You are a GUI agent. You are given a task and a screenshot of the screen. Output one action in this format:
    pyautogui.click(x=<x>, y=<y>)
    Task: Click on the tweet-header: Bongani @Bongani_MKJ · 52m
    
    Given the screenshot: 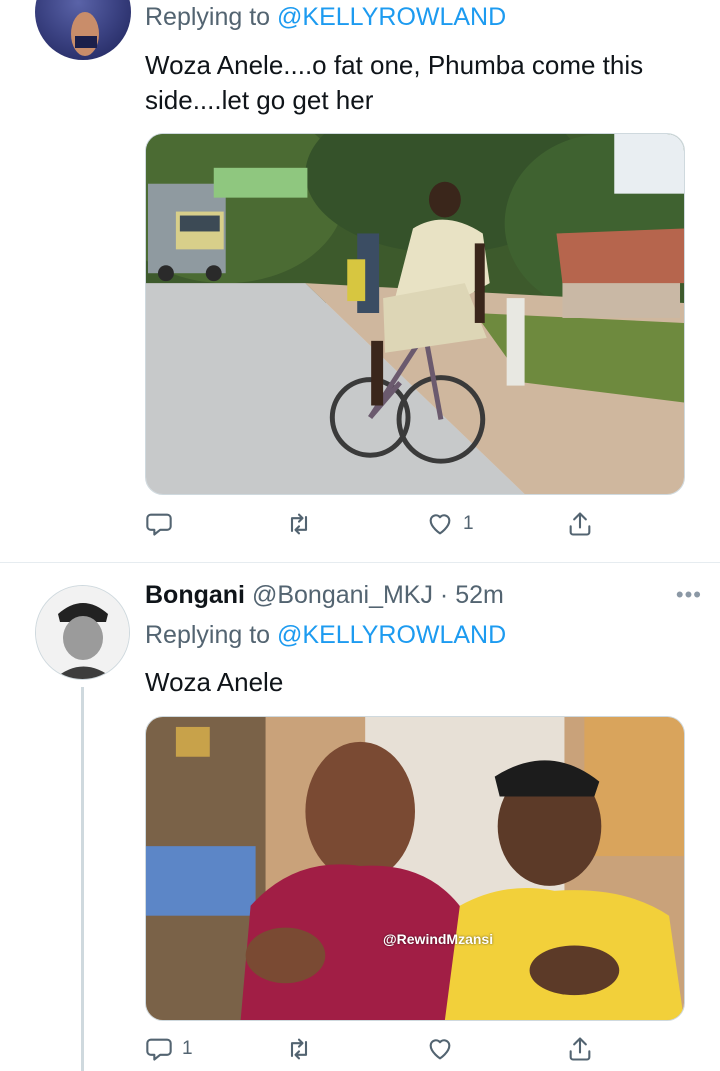 What is the action you would take?
    pyautogui.click(x=324, y=595)
    